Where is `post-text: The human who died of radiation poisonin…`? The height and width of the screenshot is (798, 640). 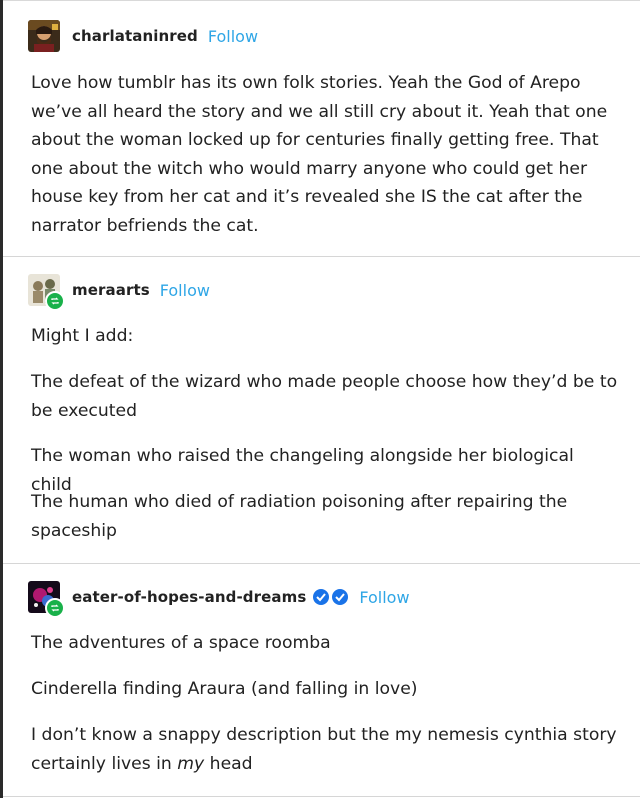
post-text: The human who died of radiation poisonin… is located at coordinates (299, 516).